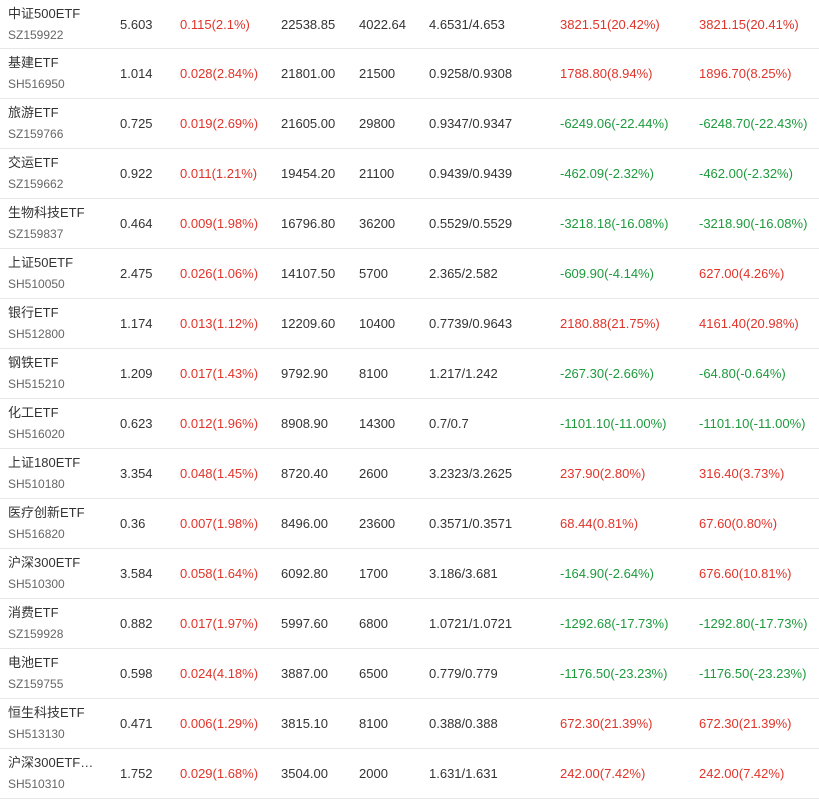 The image size is (819, 799). Describe the element at coordinates (215, 24) in the screenshot. I see `change-value: 0.115(2.1%)` at that location.